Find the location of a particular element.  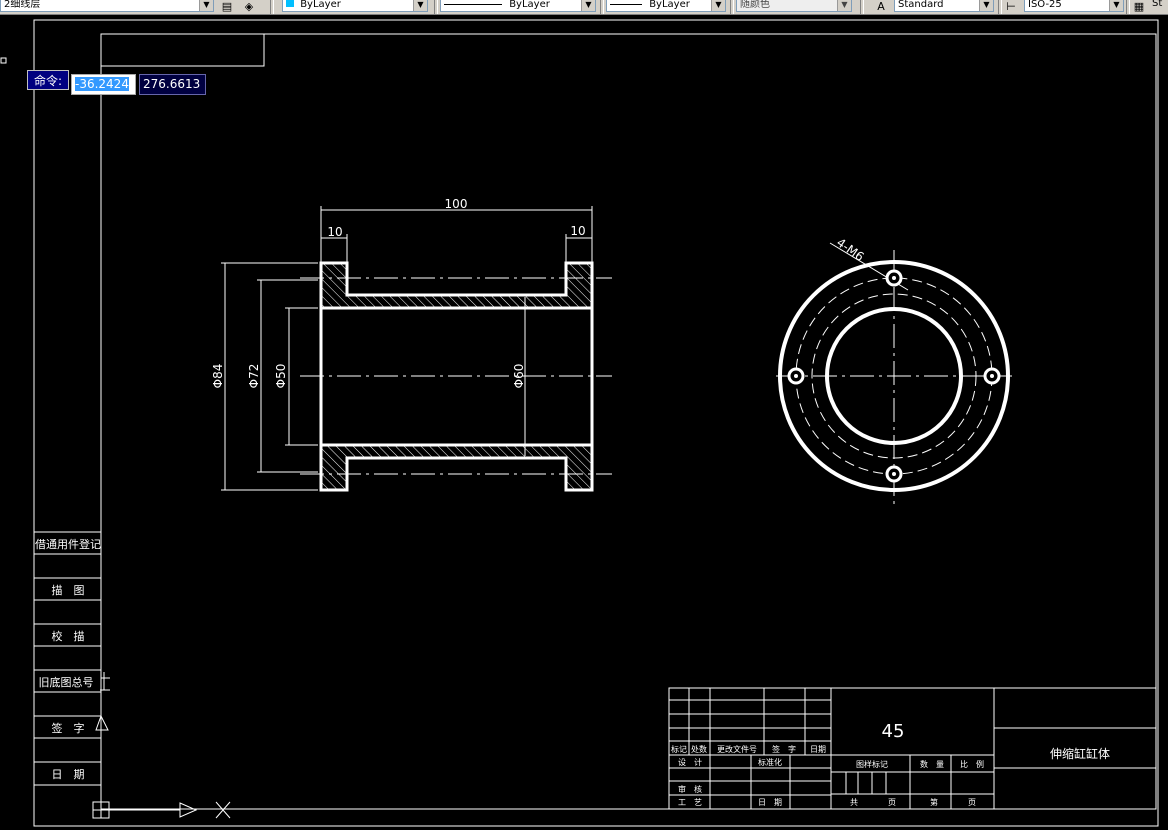

dim-overall-length: 100 is located at coordinates (456, 204).